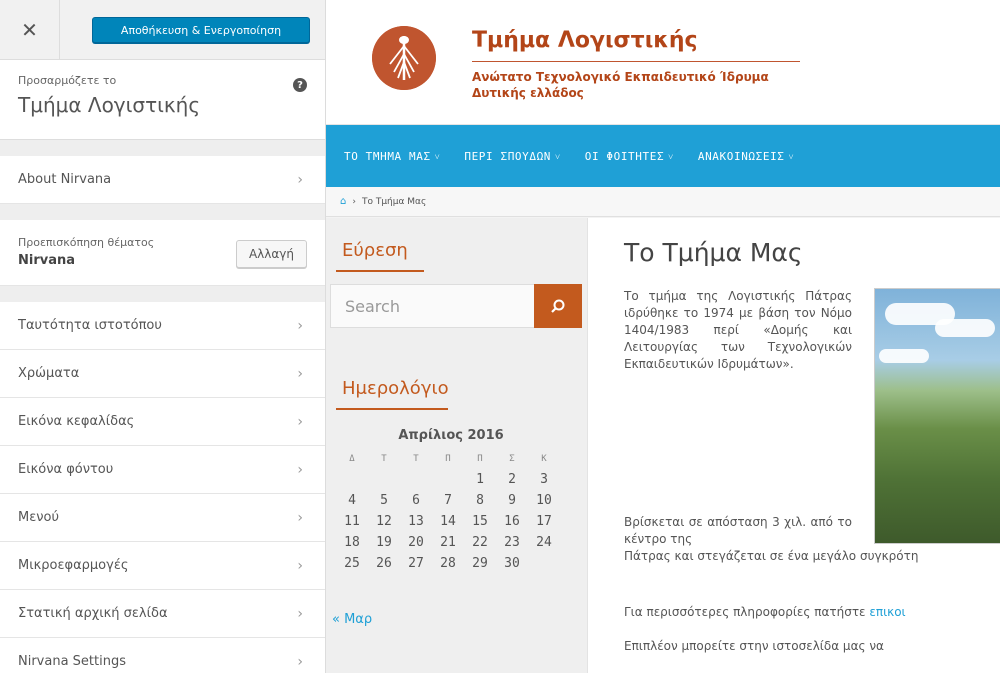  What do you see at coordinates (162, 518) in the screenshot?
I see `section-menus: Μενού ›` at bounding box center [162, 518].